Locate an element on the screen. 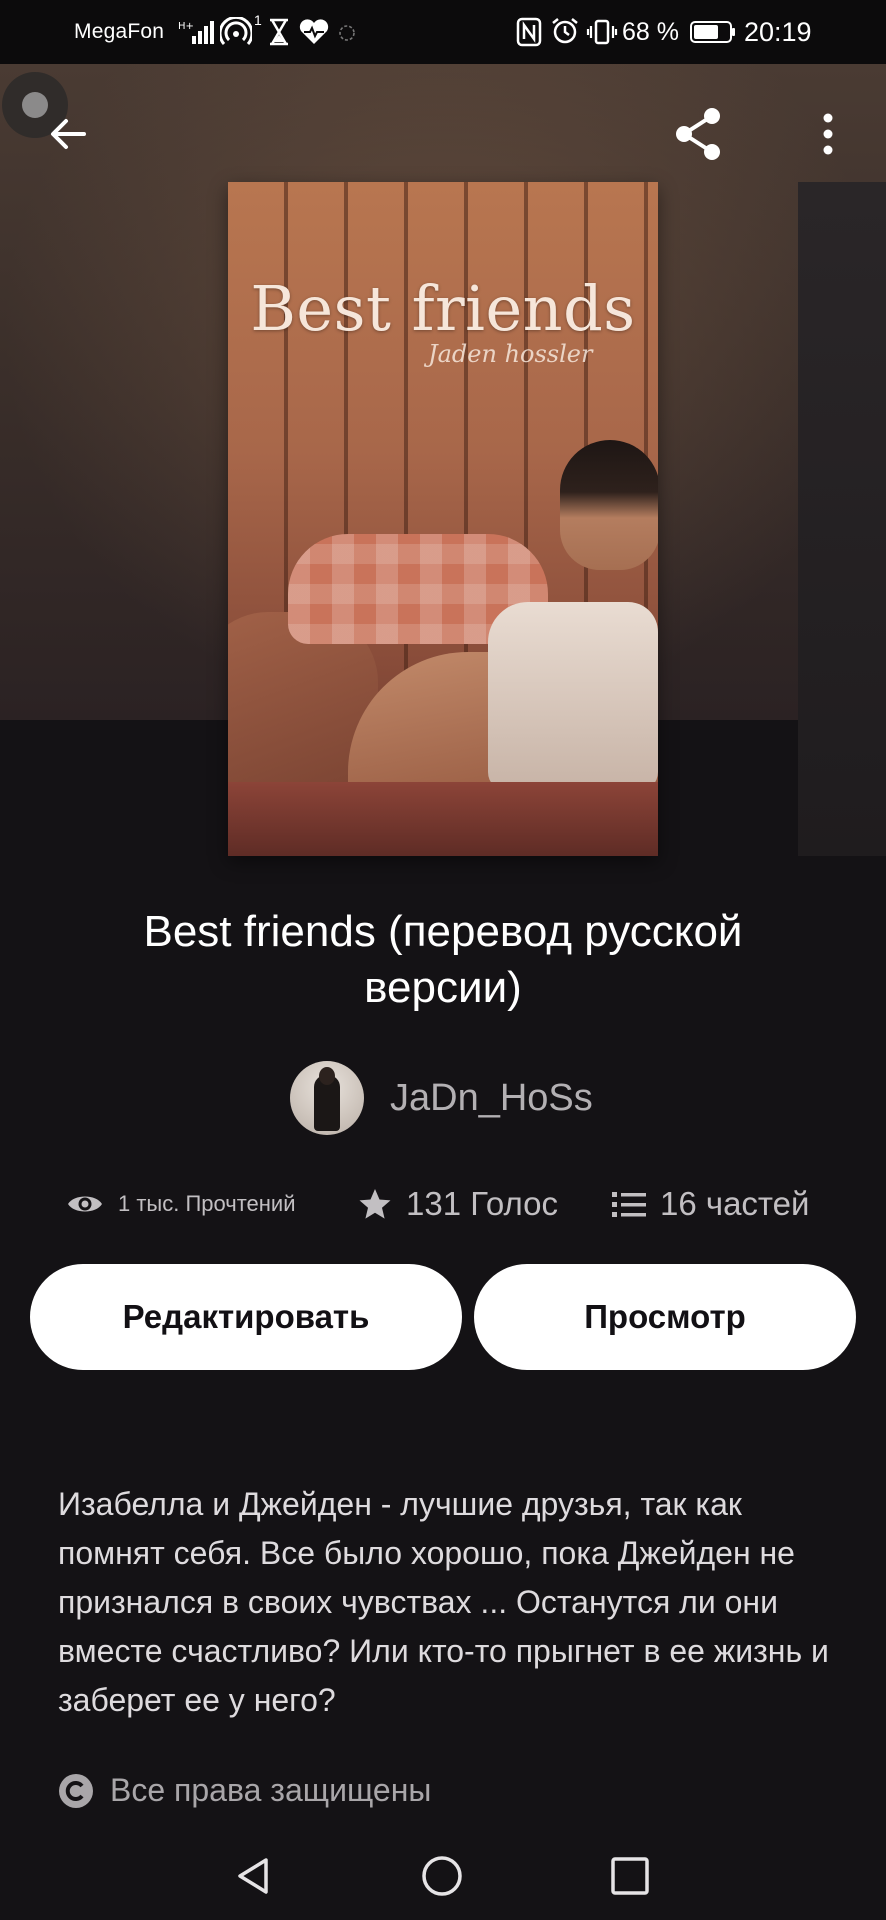  cover-head is located at coordinates (609, 505).